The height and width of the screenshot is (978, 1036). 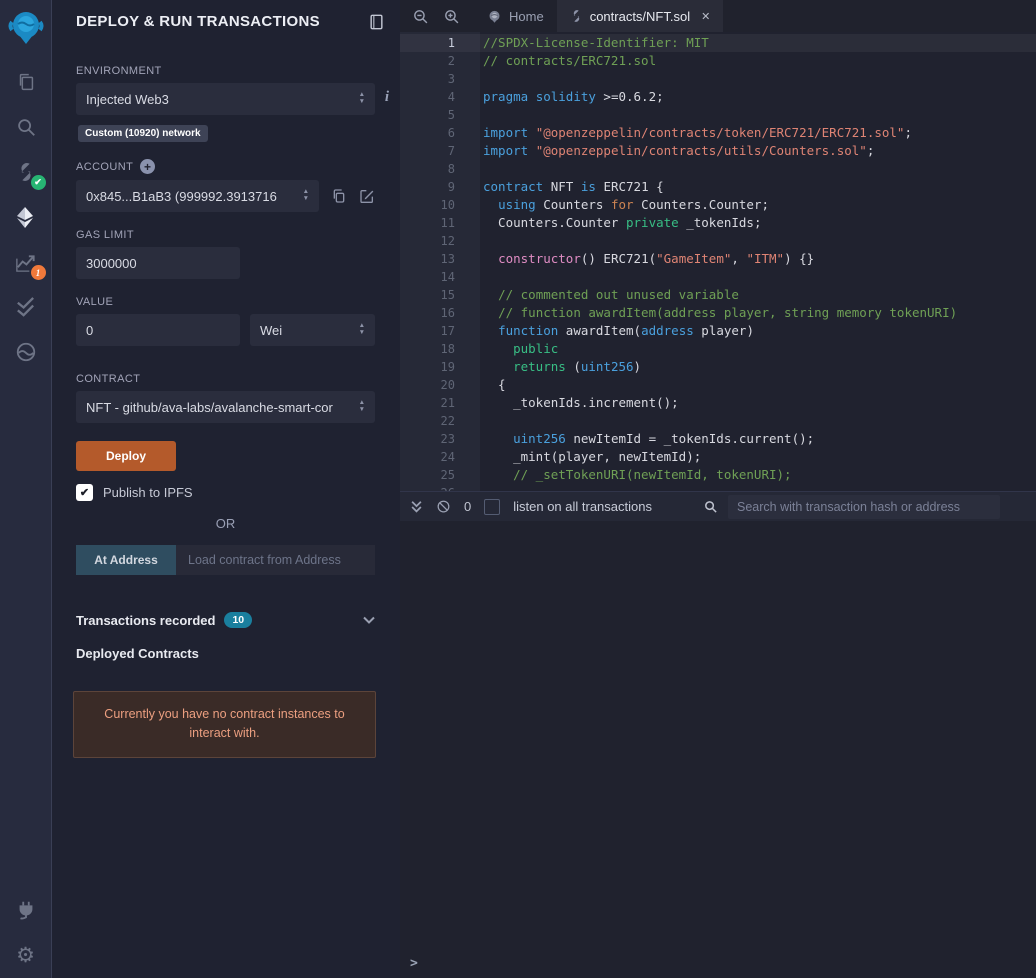 I want to click on terminal-search-icon, so click(x=710, y=506).